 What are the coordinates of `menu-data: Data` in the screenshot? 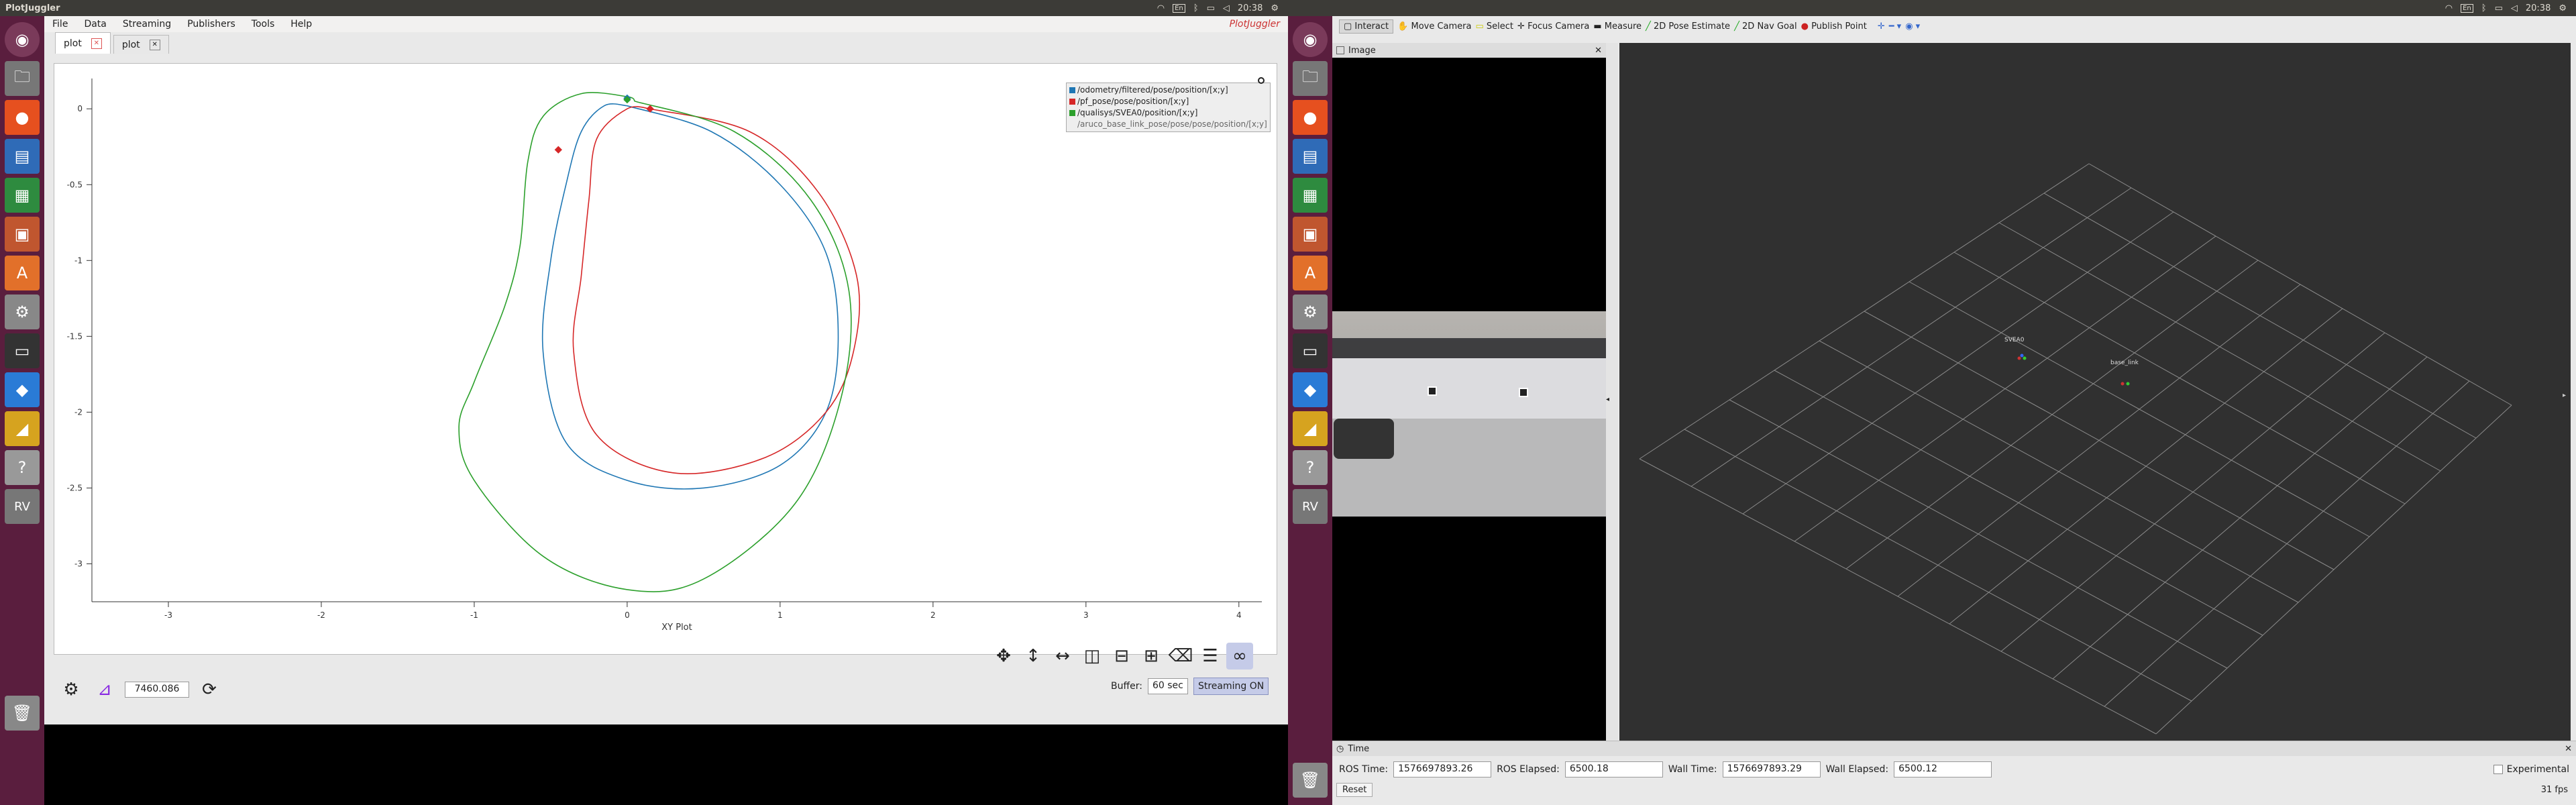 It's located at (95, 24).